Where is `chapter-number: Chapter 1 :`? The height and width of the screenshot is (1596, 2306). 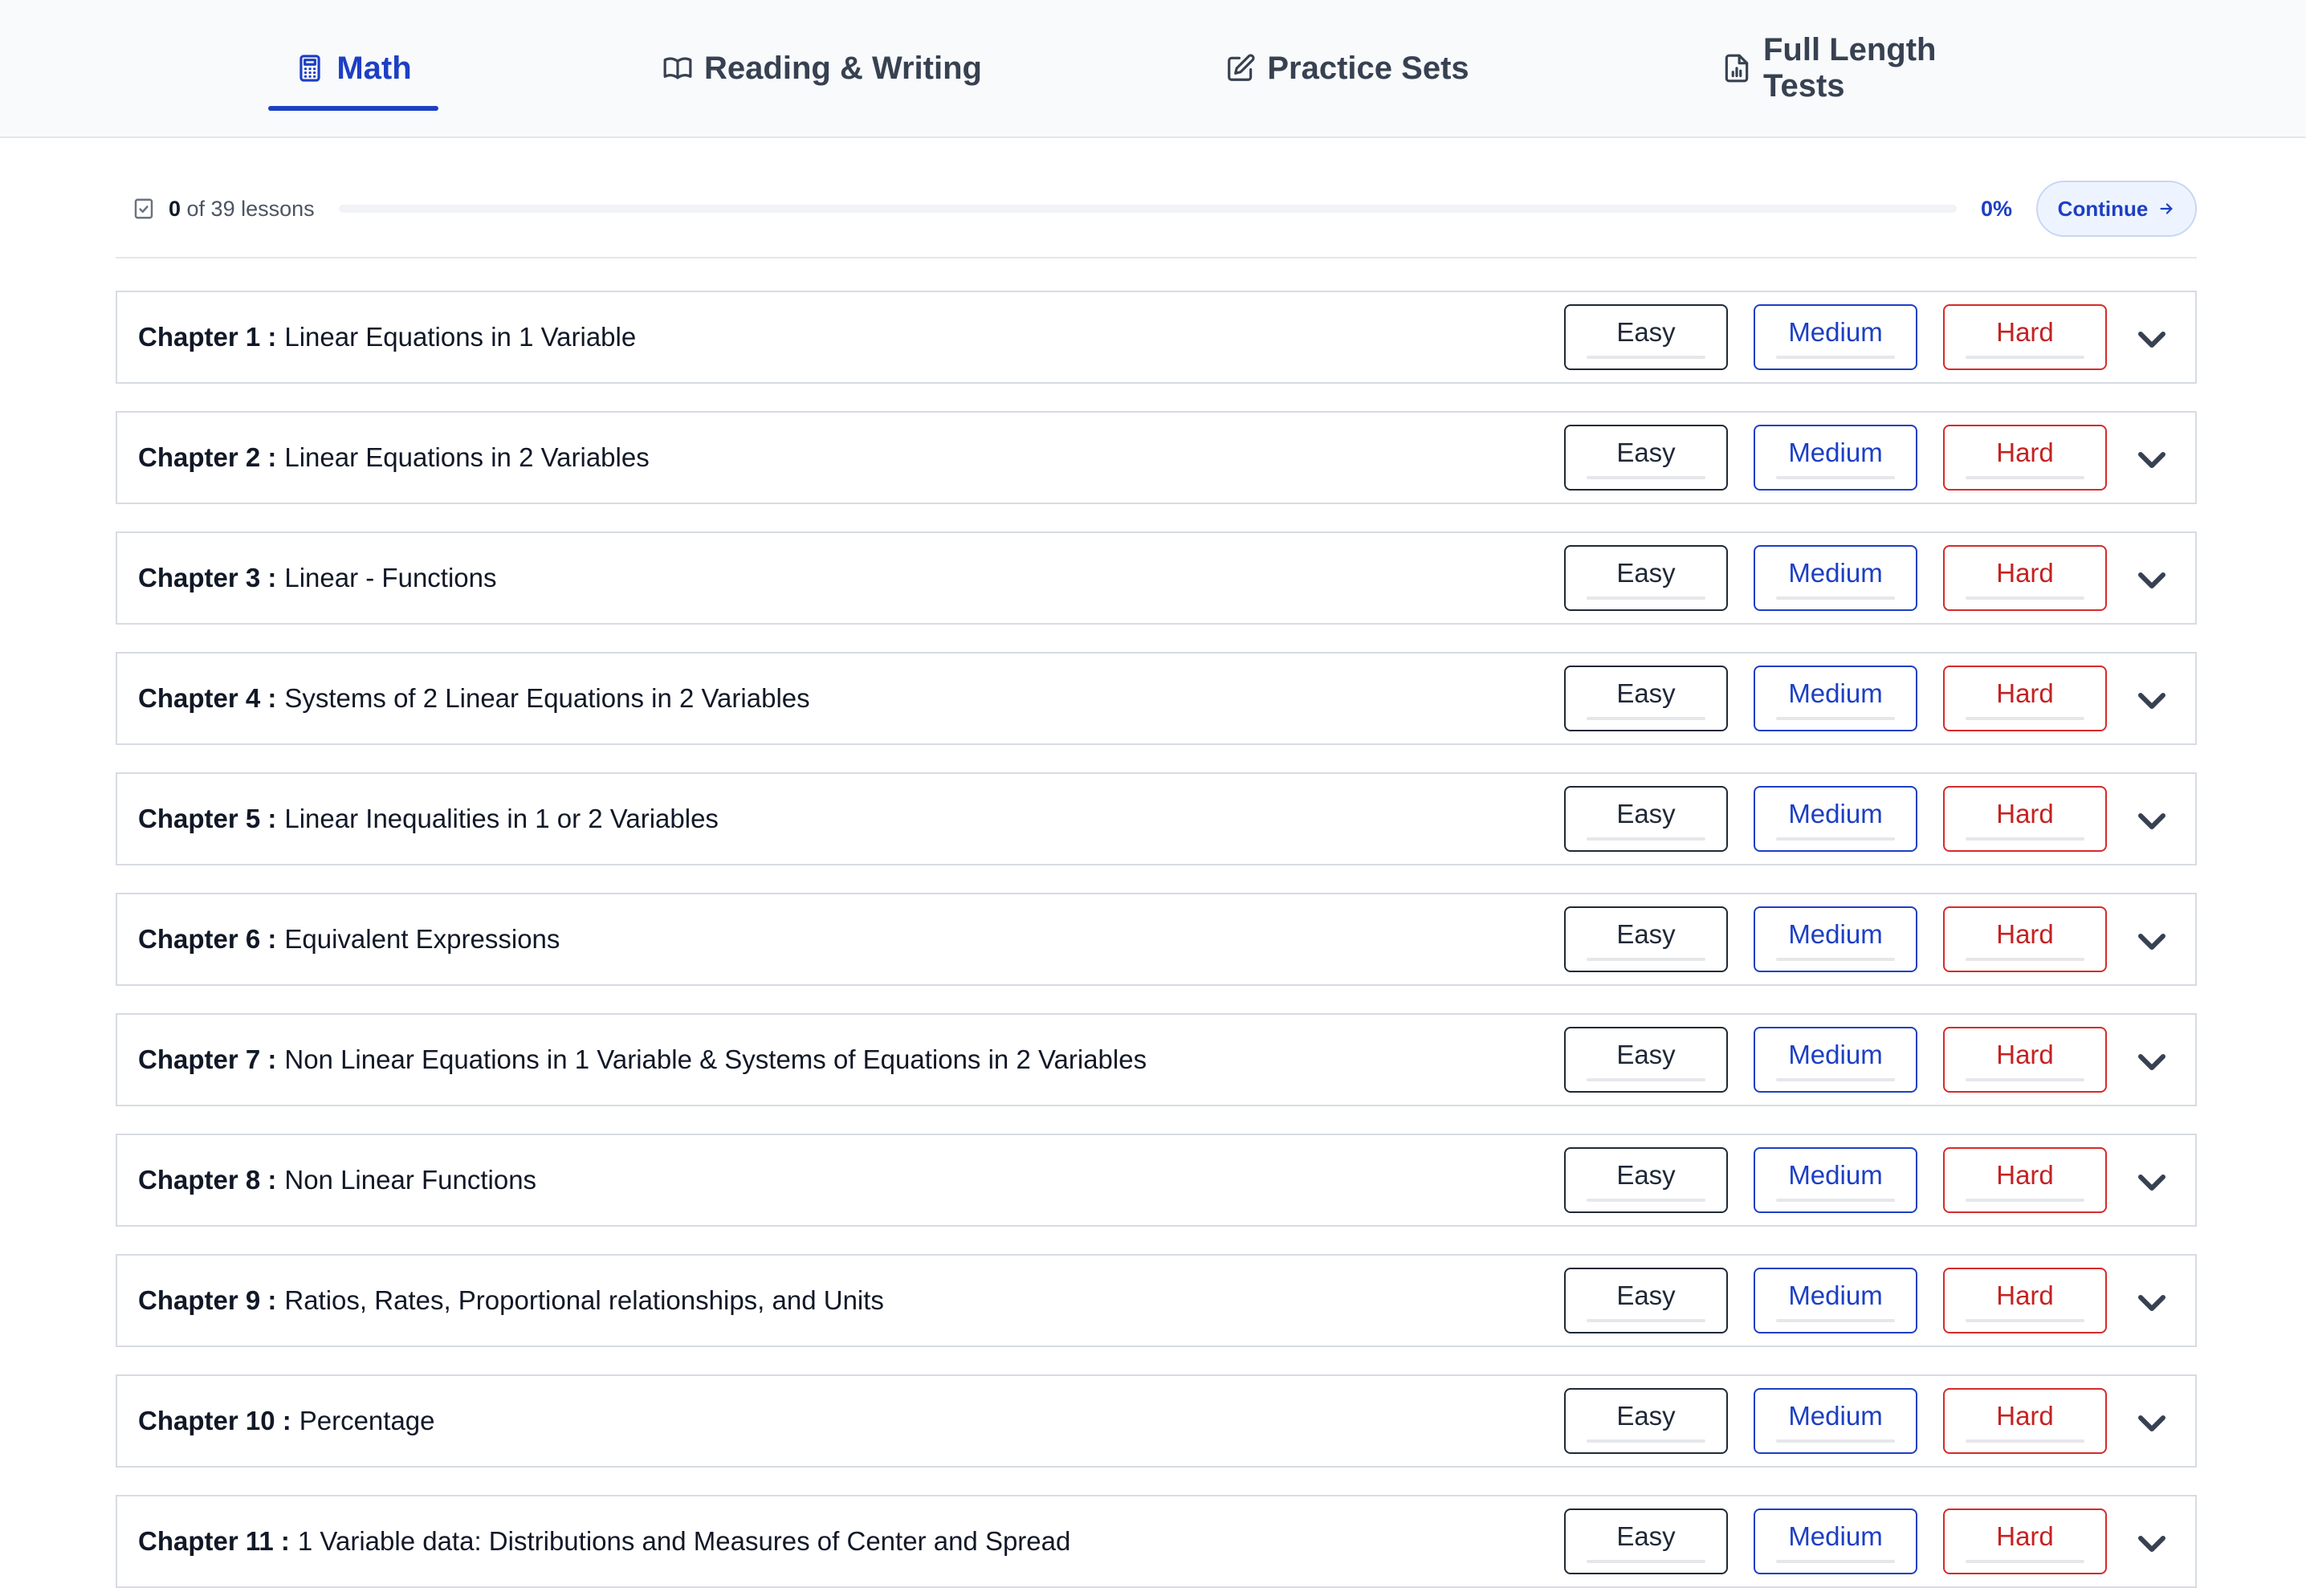
chapter-number: Chapter 1 : is located at coordinates (208, 337).